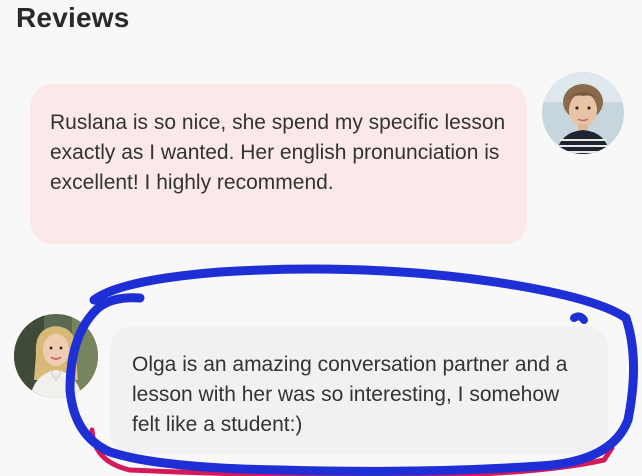  What do you see at coordinates (73, 17) in the screenshot?
I see `reviews-title: Reviews` at bounding box center [73, 17].